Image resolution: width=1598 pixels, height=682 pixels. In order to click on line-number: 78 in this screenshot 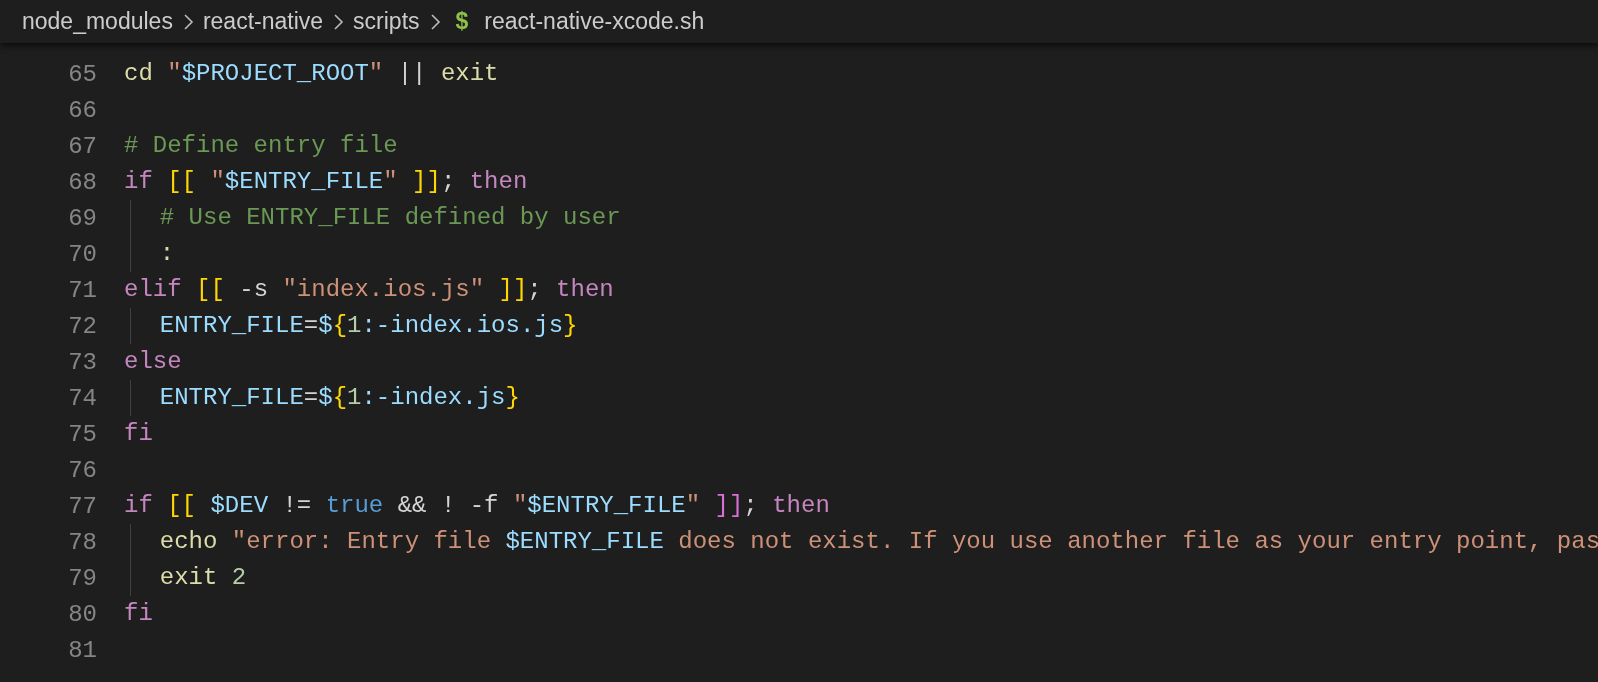, I will do `click(82, 542)`.